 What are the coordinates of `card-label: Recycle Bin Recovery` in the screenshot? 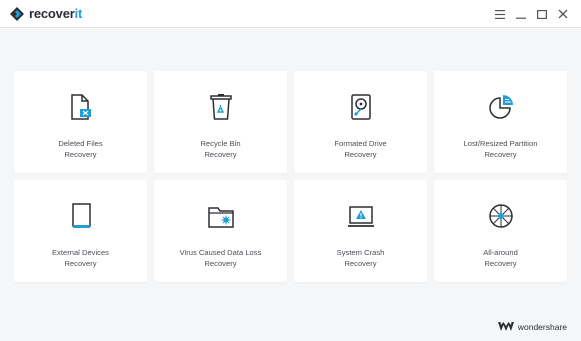 It's located at (220, 149).